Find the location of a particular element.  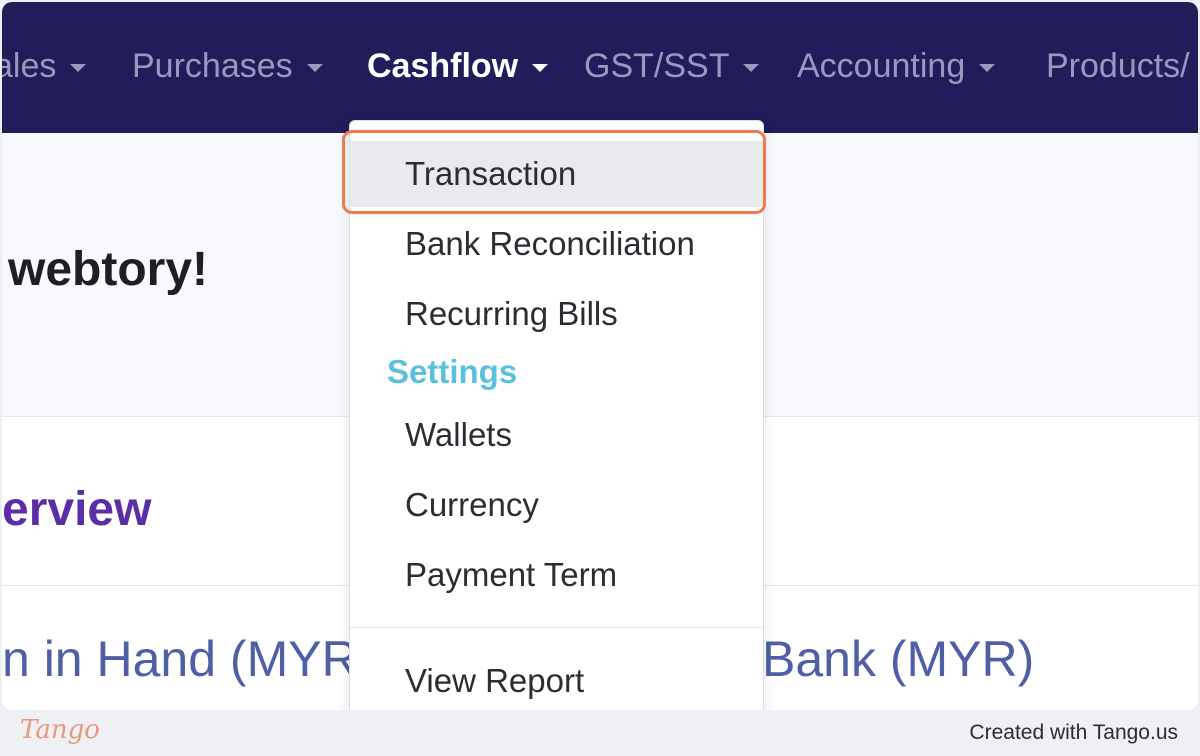

menu-item-label: Currency is located at coordinates (472, 504).